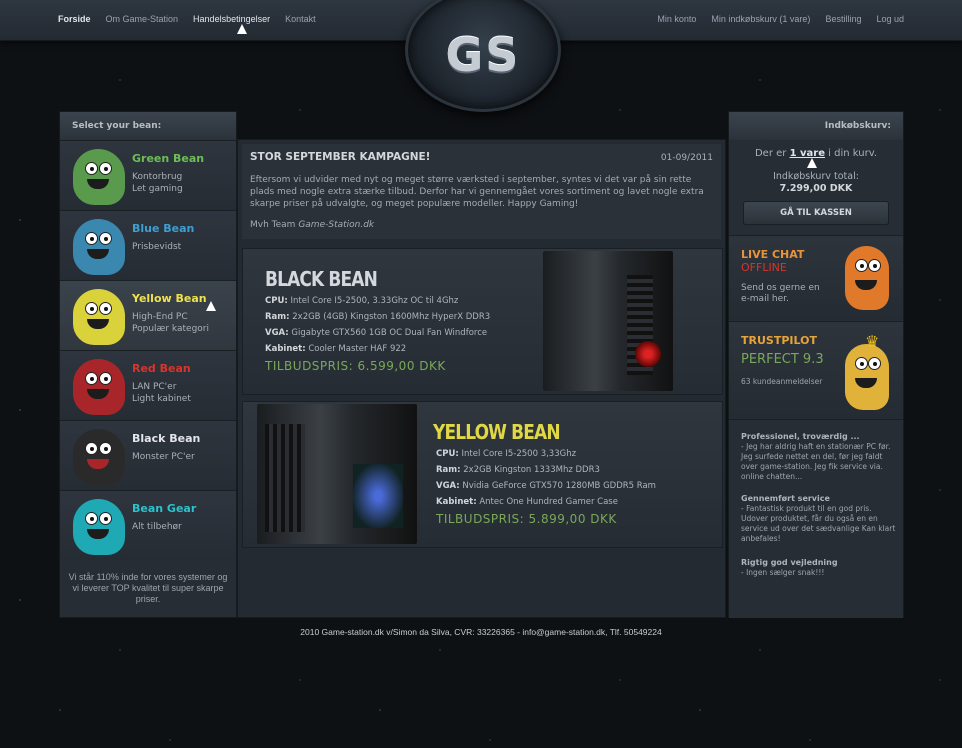 The width and height of the screenshot is (962, 748). What do you see at coordinates (497, 432) in the screenshot?
I see `offer-title: YELLOW BEAN` at bounding box center [497, 432].